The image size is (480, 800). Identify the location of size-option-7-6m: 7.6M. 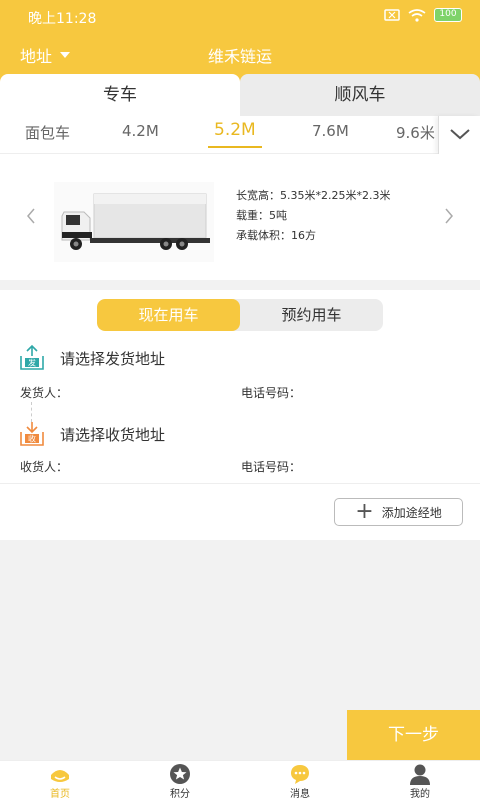
(330, 131).